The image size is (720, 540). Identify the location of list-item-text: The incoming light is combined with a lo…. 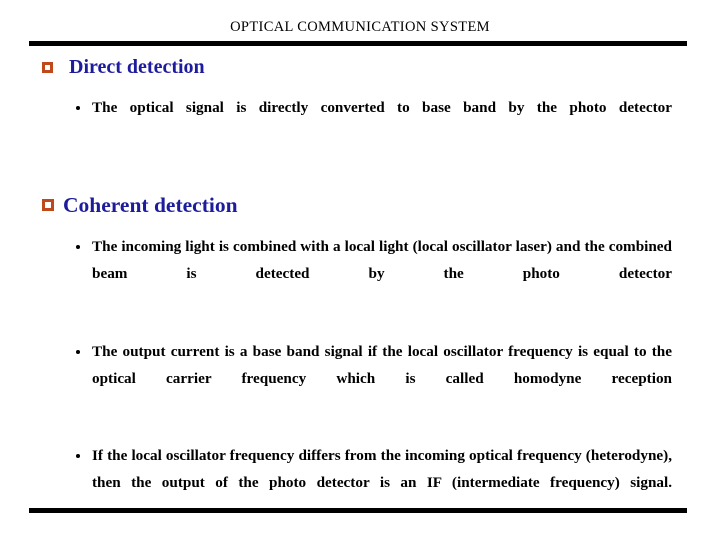
(382, 260).